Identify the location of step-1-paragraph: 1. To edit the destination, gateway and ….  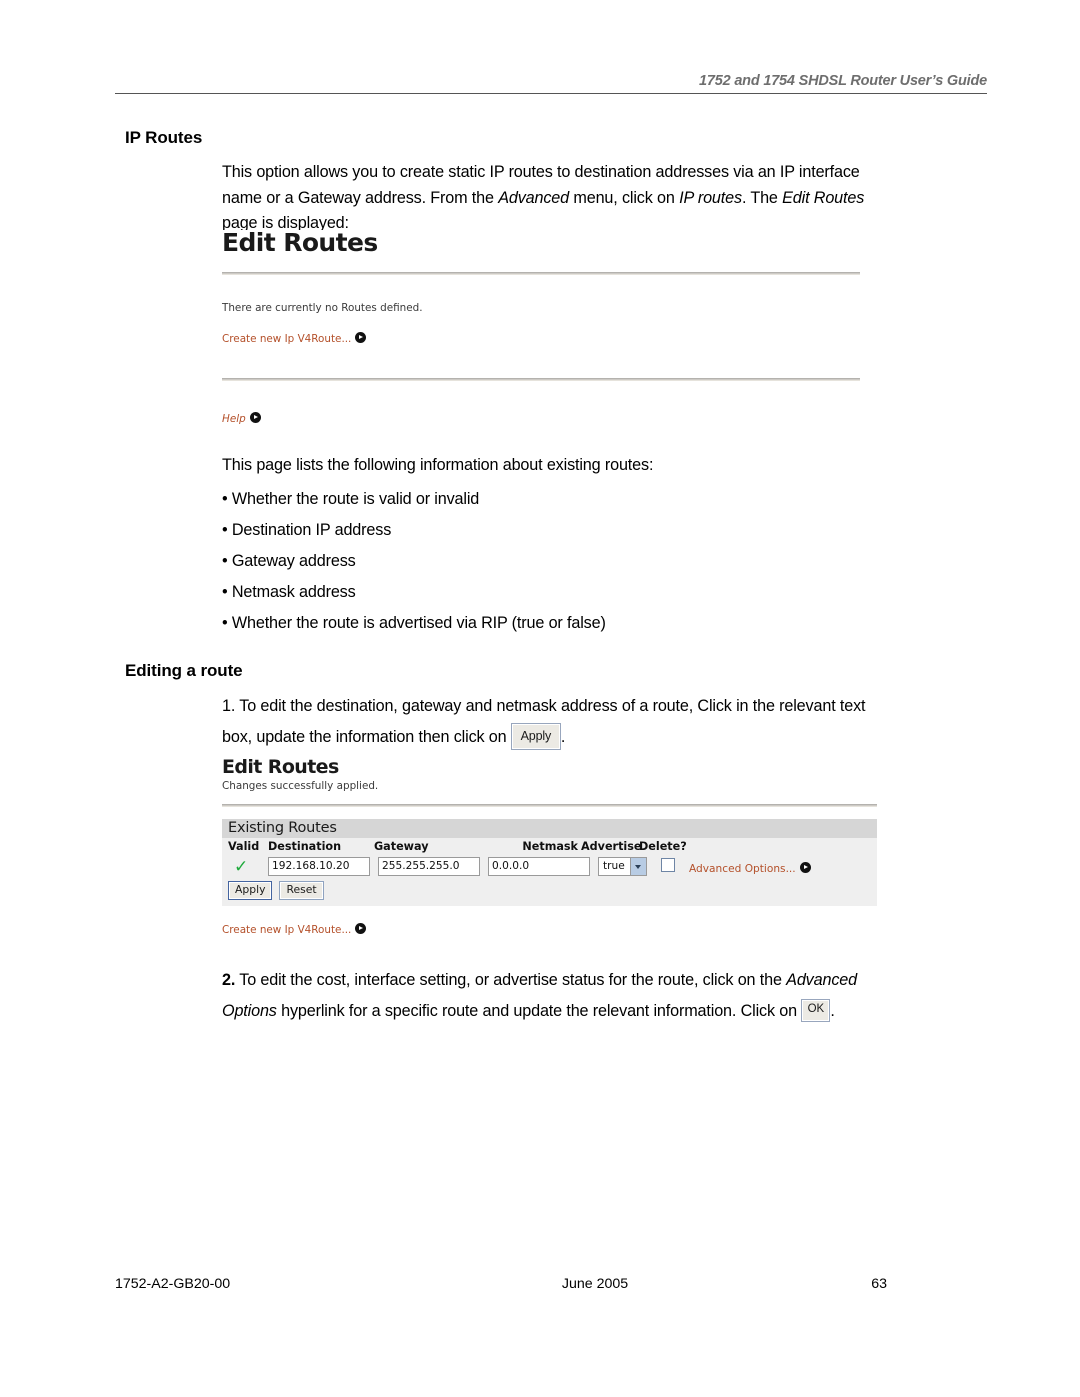
(594, 722).